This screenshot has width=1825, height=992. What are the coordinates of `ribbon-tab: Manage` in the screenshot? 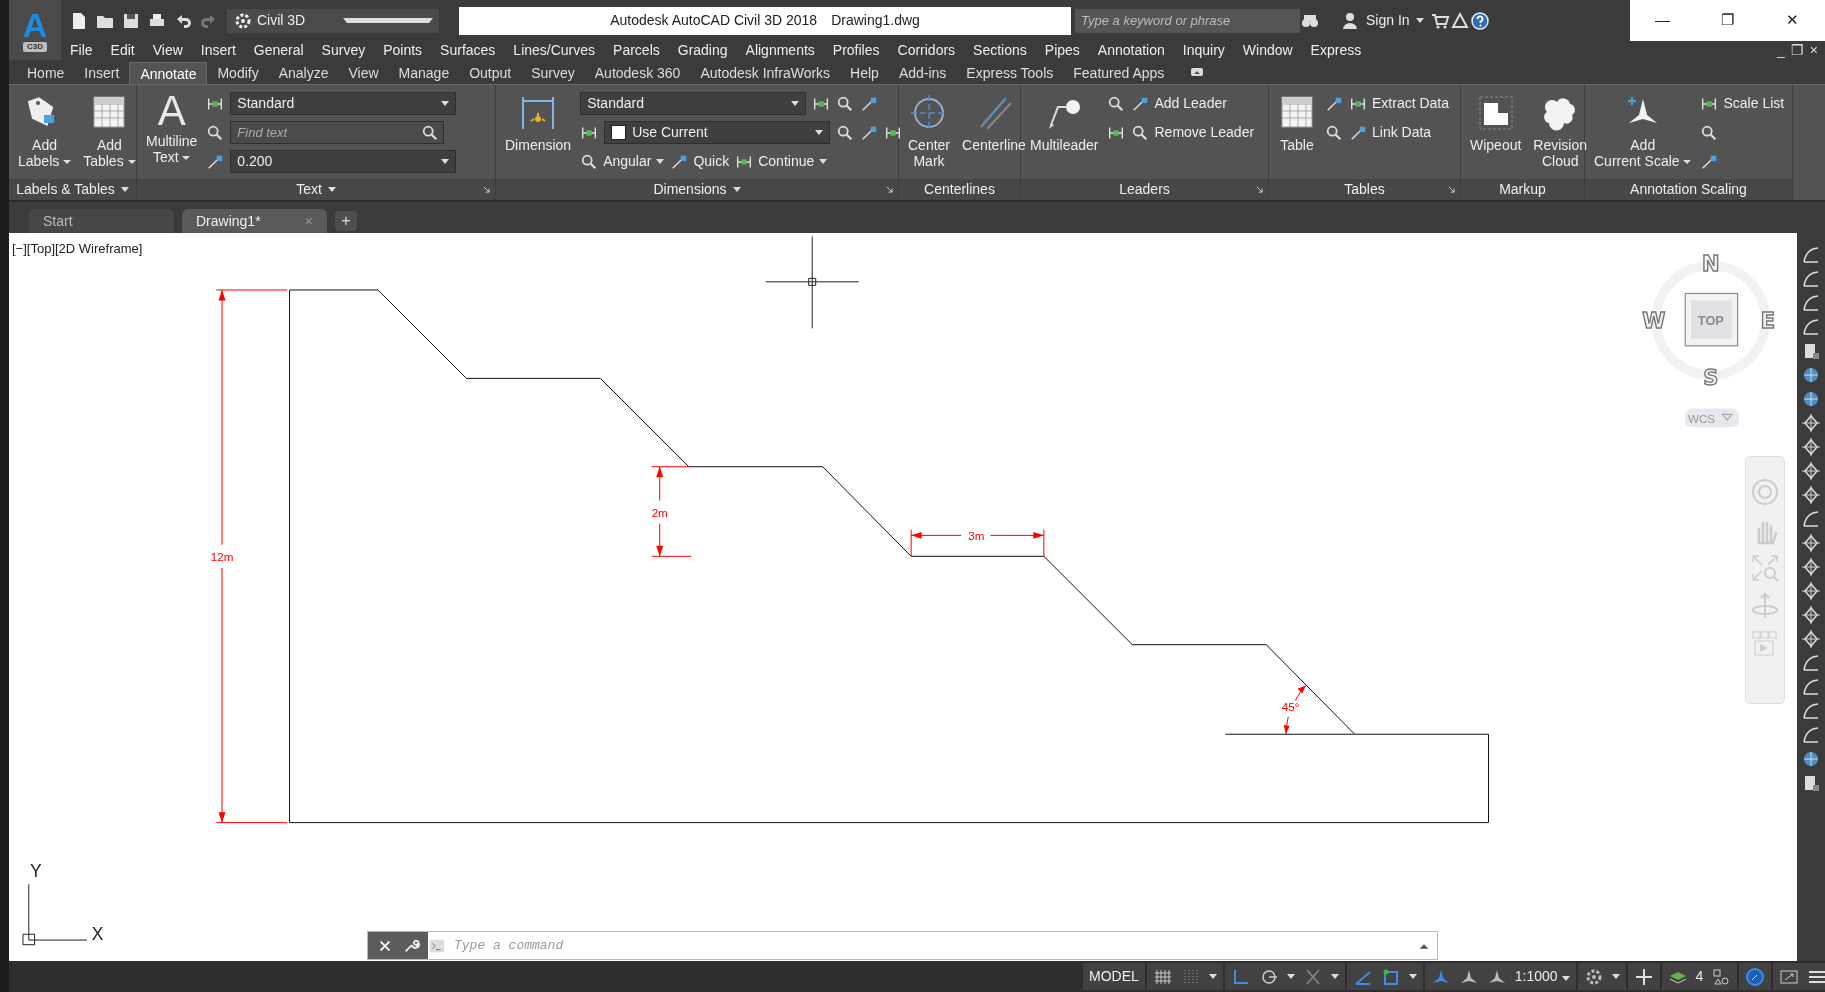 It's located at (424, 73).